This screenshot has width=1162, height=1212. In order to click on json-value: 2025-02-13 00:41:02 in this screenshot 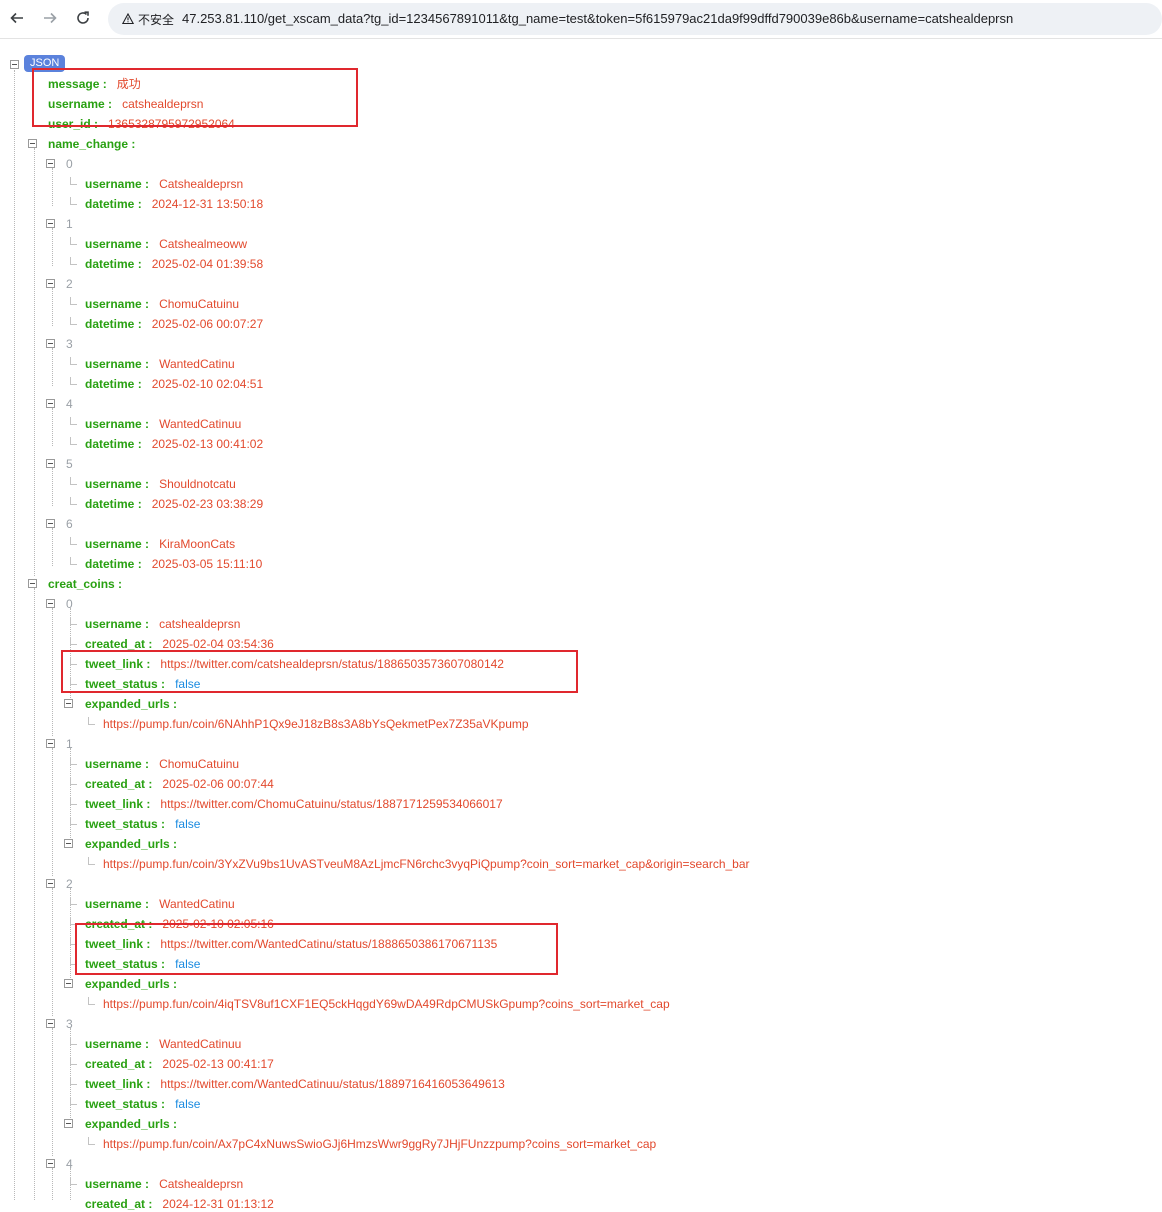, I will do `click(207, 444)`.